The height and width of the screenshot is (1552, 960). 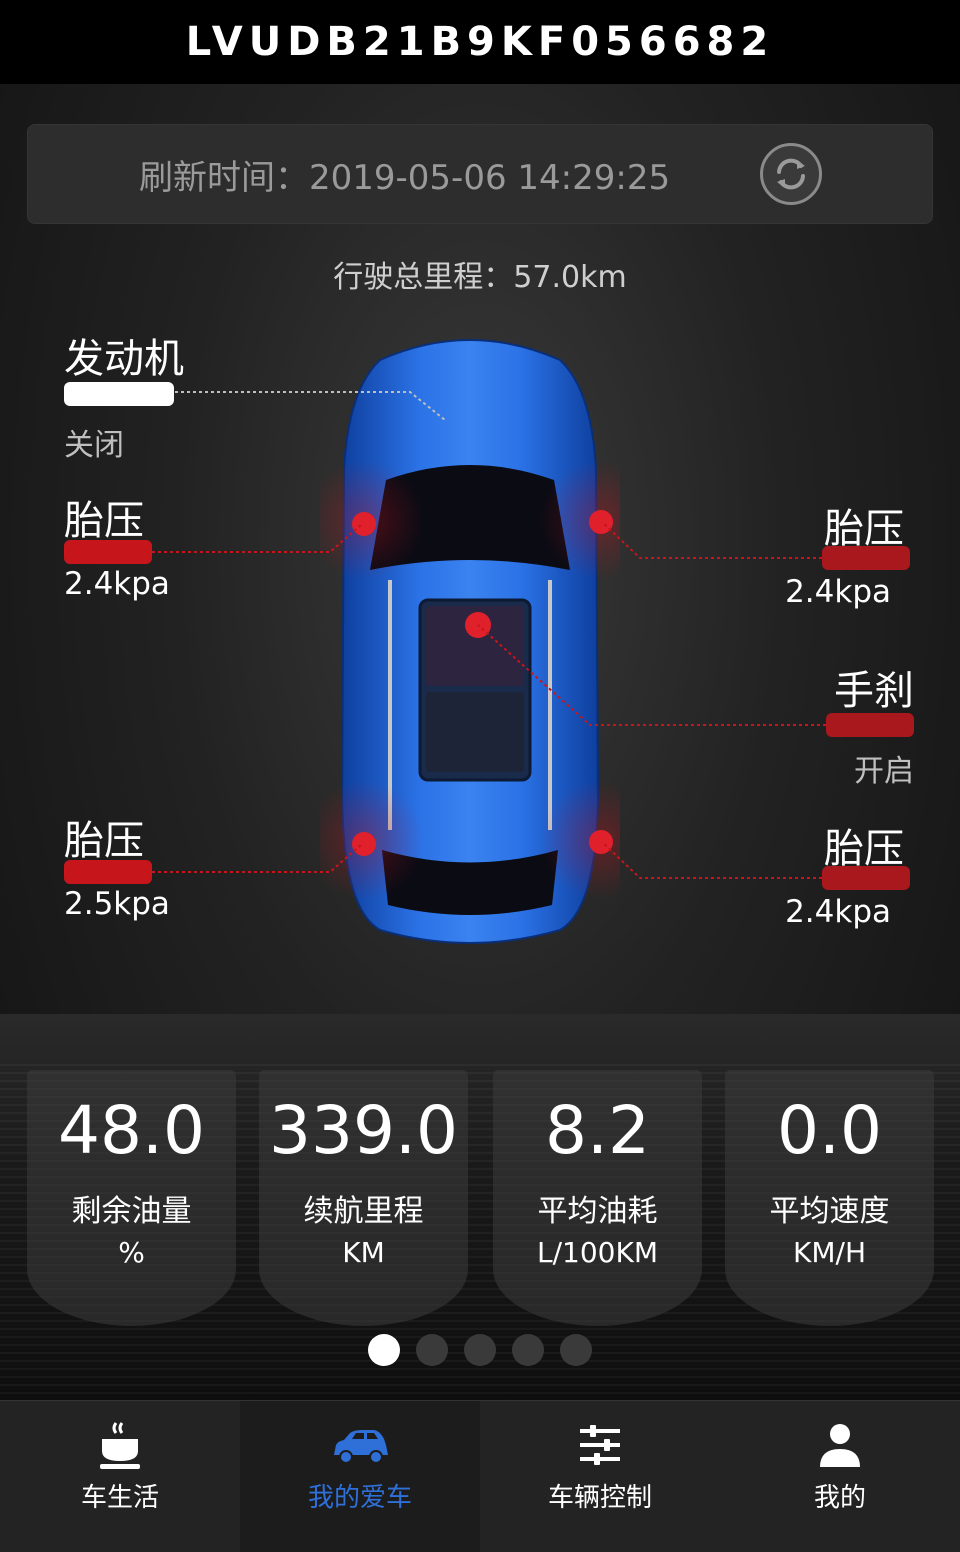 I want to click on stat-unit: %, so click(x=131, y=1252).